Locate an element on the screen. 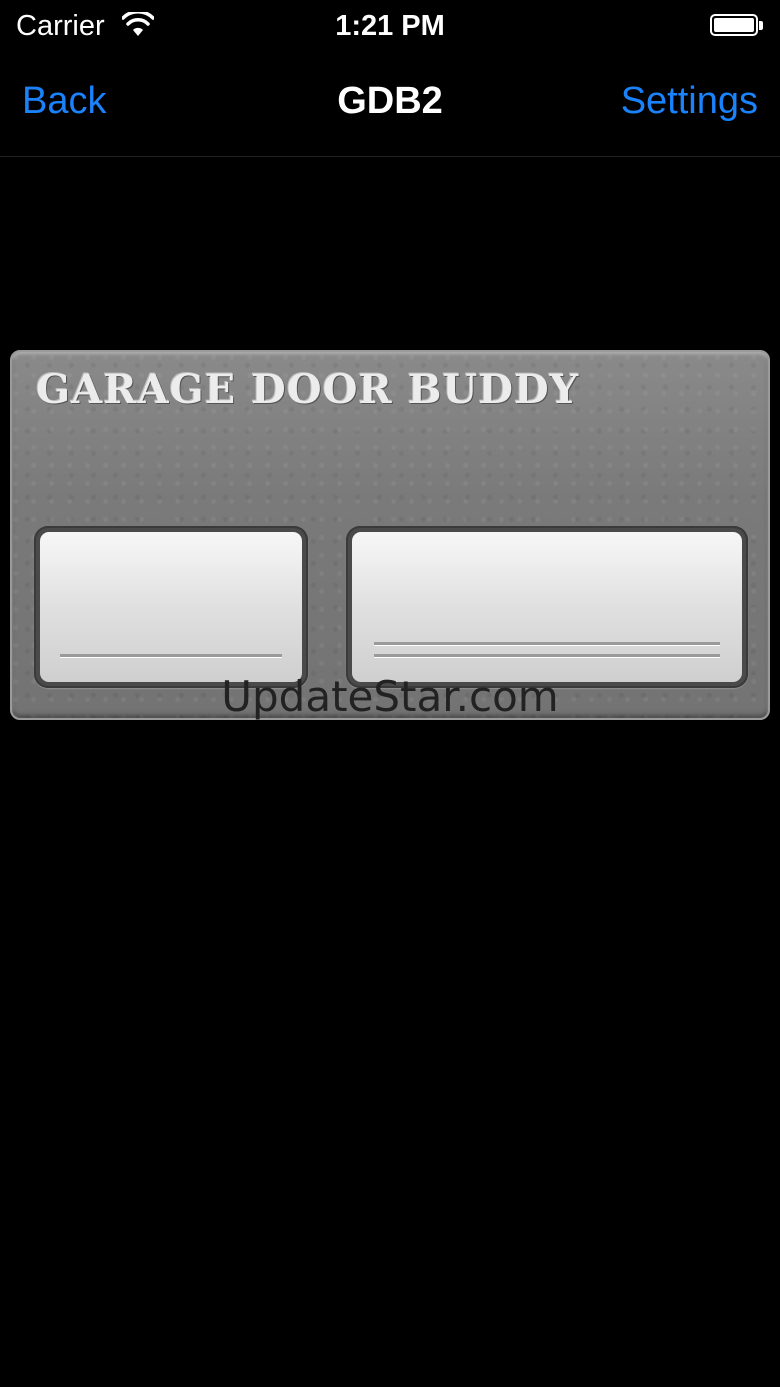 This screenshot has width=780, height=1387. status-bar: Carrier 1:21 PM is located at coordinates (390, 27).